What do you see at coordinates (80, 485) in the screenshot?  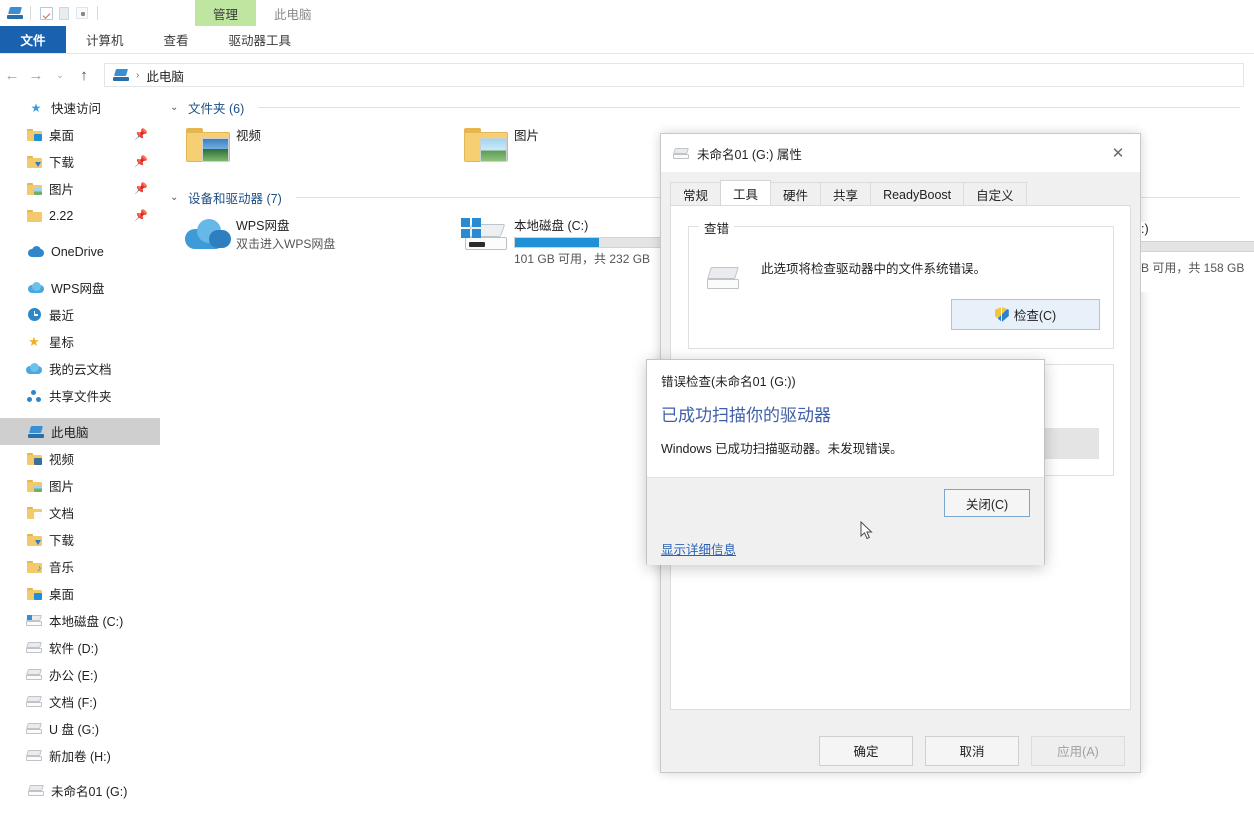 I see `sidebar-item-pictures-2: 图片` at bounding box center [80, 485].